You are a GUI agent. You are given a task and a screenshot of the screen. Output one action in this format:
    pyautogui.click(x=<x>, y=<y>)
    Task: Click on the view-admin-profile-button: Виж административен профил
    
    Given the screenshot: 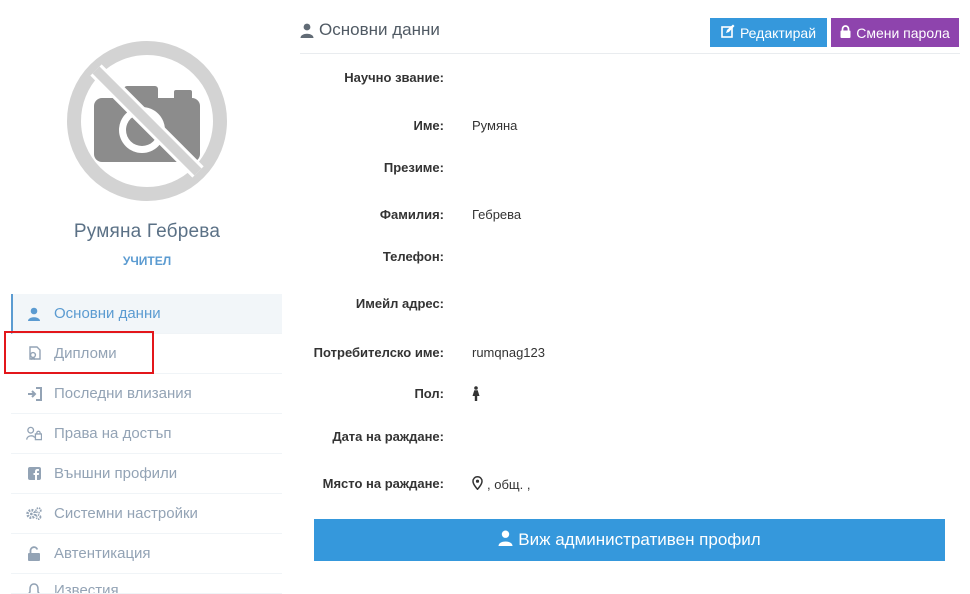 What is the action you would take?
    pyautogui.click(x=629, y=540)
    